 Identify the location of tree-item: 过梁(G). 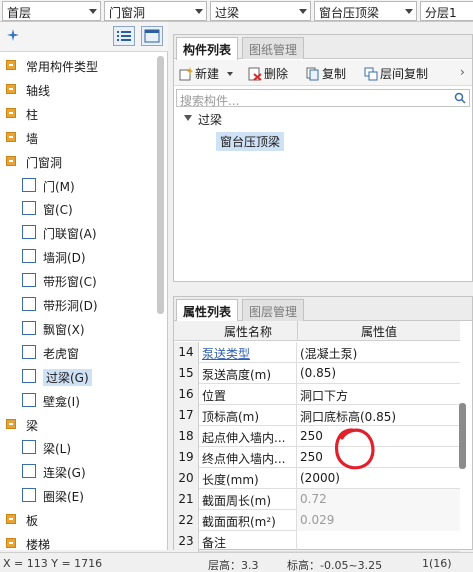
(77, 376).